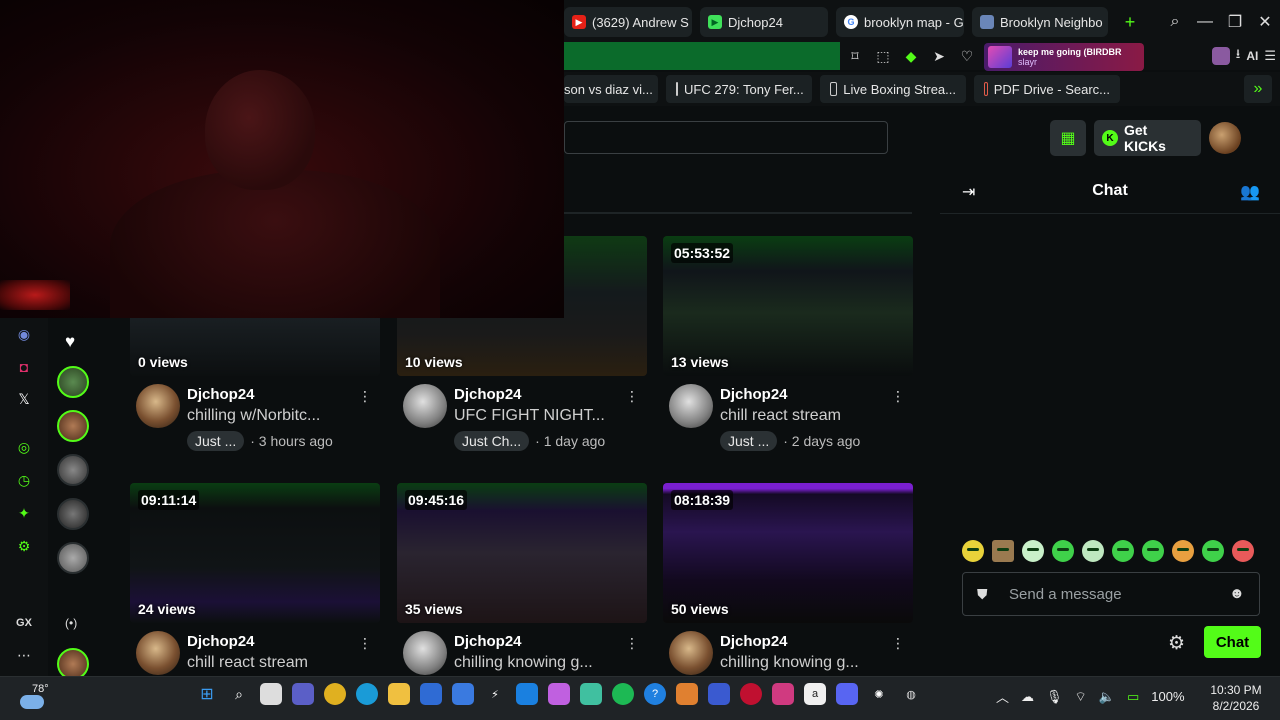  I want to click on search-tabs-icon: ⌕, so click(1175, 22).